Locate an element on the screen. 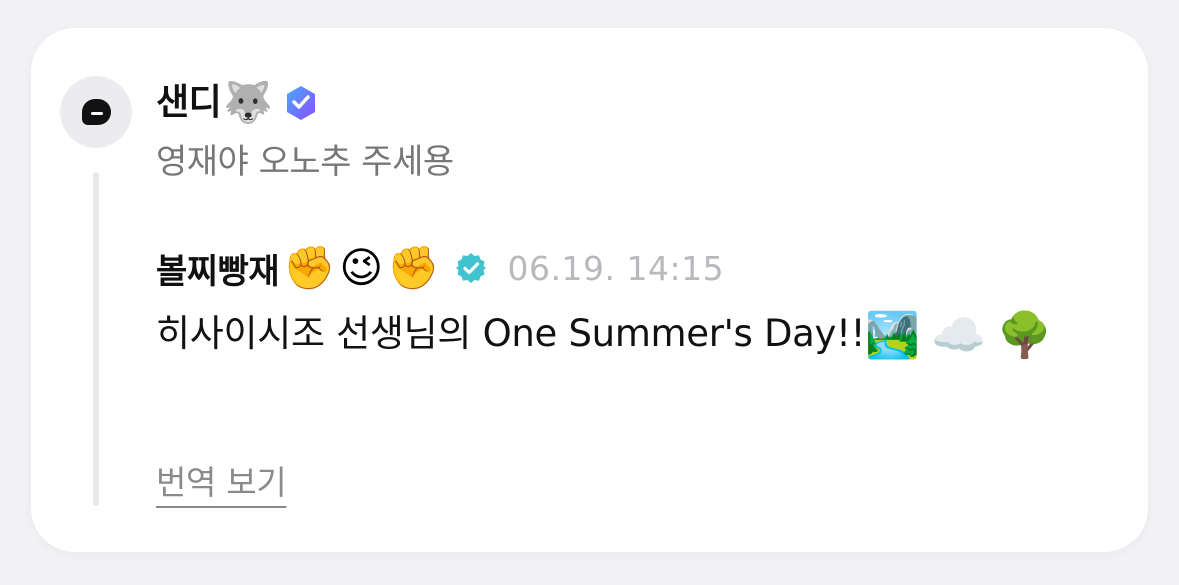  cloud-emoji-icon: ☁️ is located at coordinates (958, 335).